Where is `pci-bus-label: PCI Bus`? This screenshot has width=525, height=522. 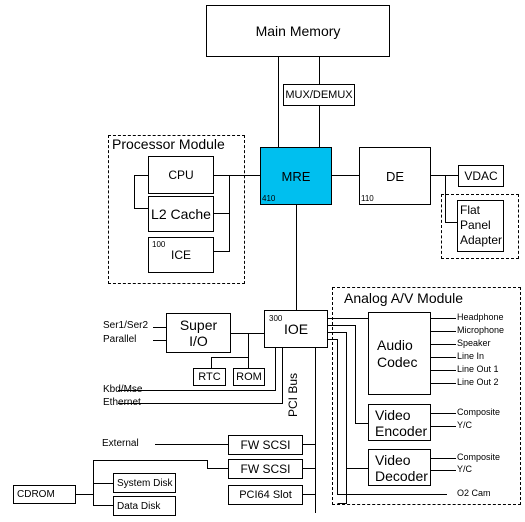 pci-bus-label: PCI Bus is located at coordinates (293, 394).